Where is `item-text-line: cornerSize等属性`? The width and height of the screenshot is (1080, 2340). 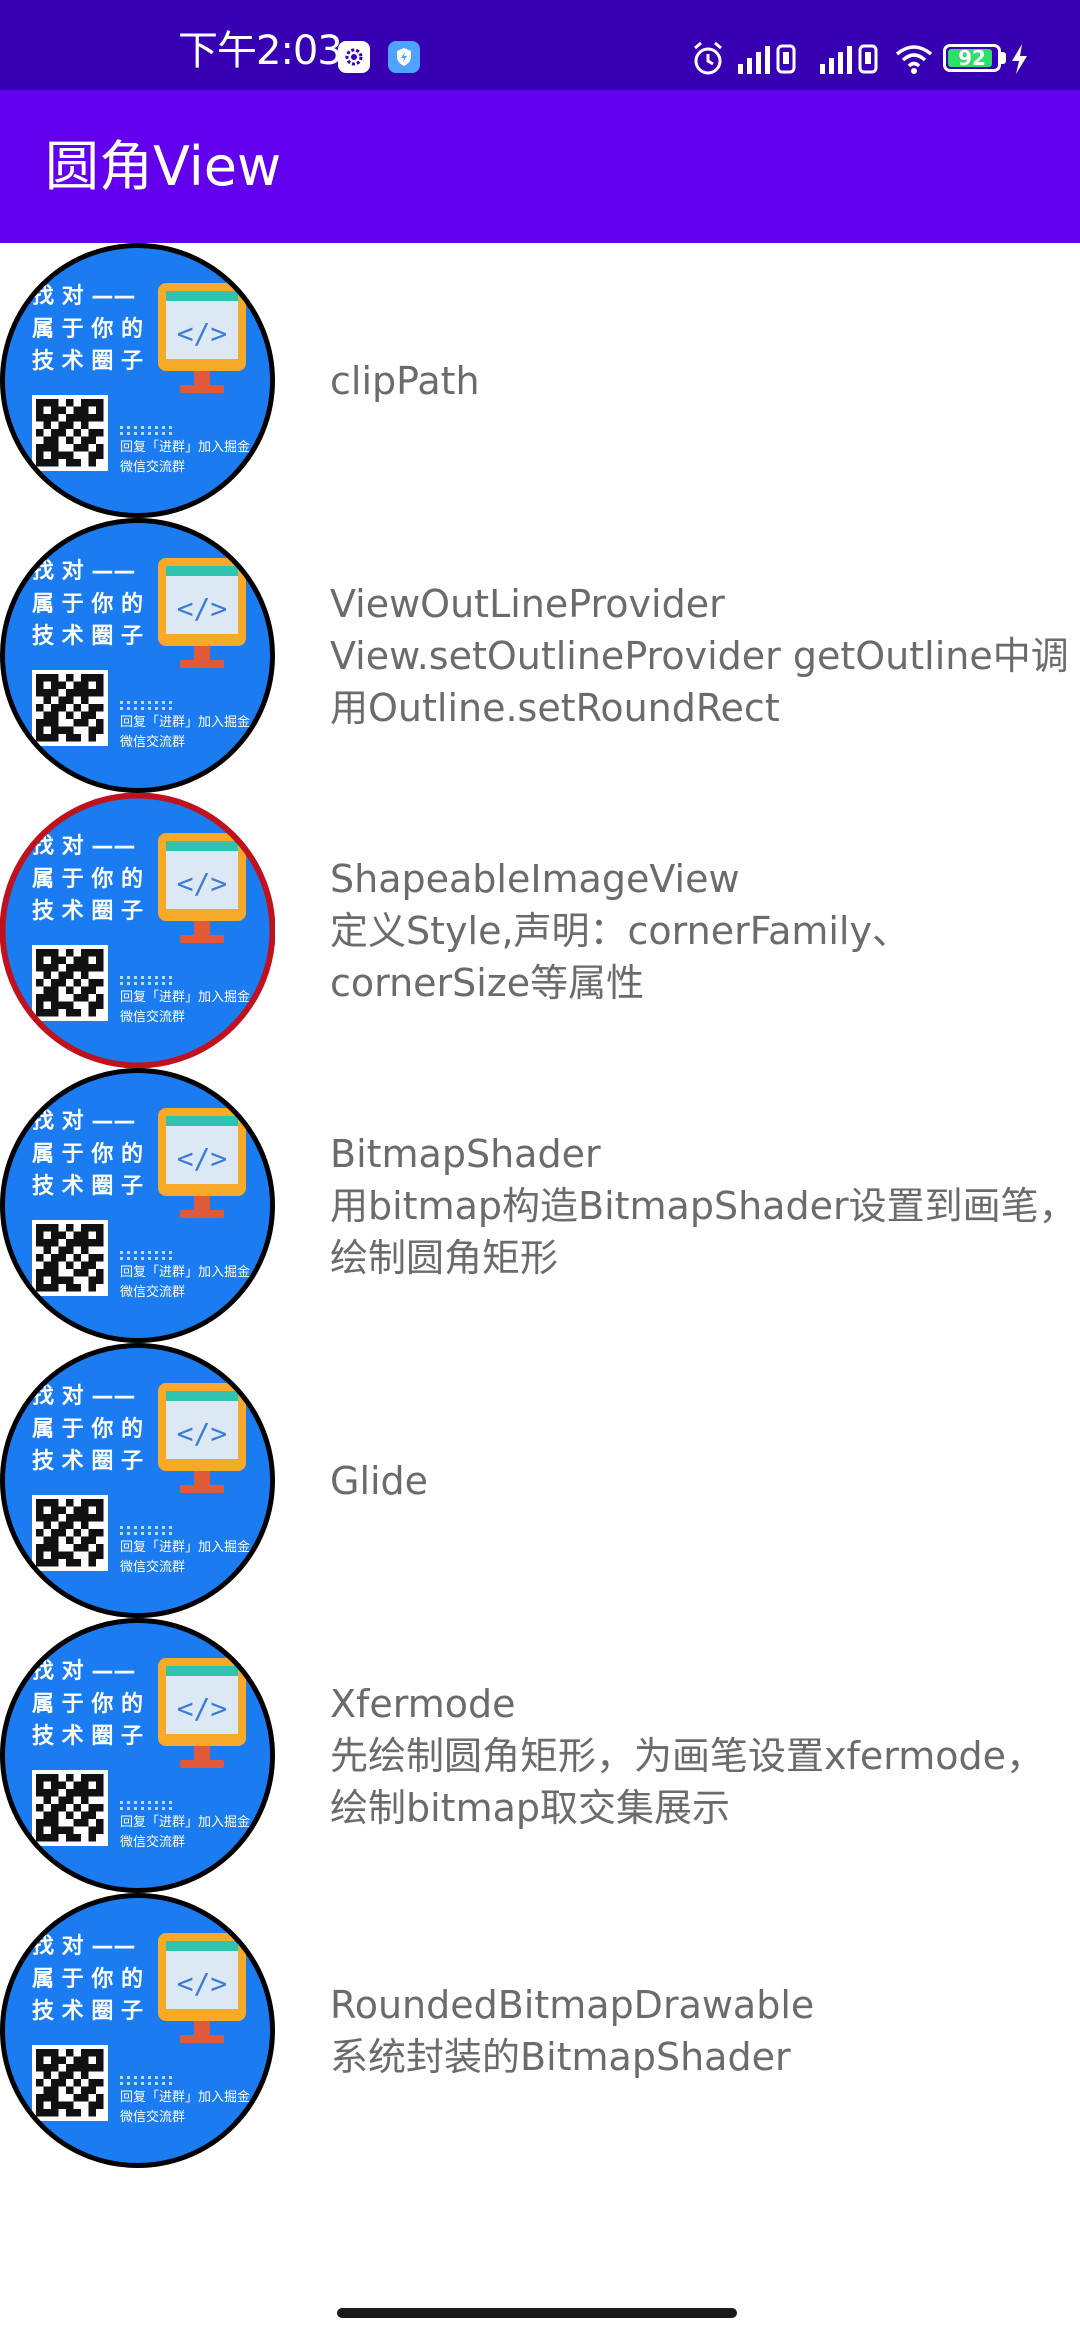 item-text-line: cornerSize等属性 is located at coordinates (487, 982).